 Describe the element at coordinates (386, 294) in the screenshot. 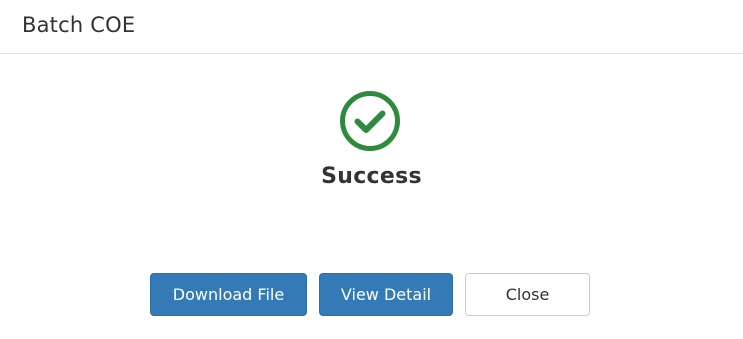

I see `view-detail-button: View Detail` at that location.